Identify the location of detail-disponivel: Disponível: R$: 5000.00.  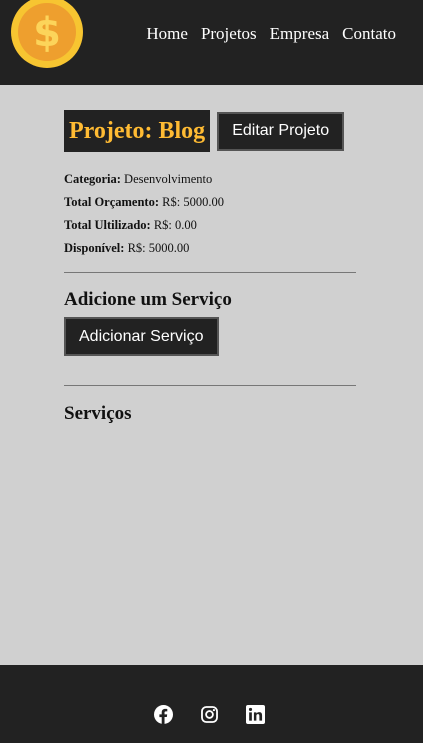
(210, 248).